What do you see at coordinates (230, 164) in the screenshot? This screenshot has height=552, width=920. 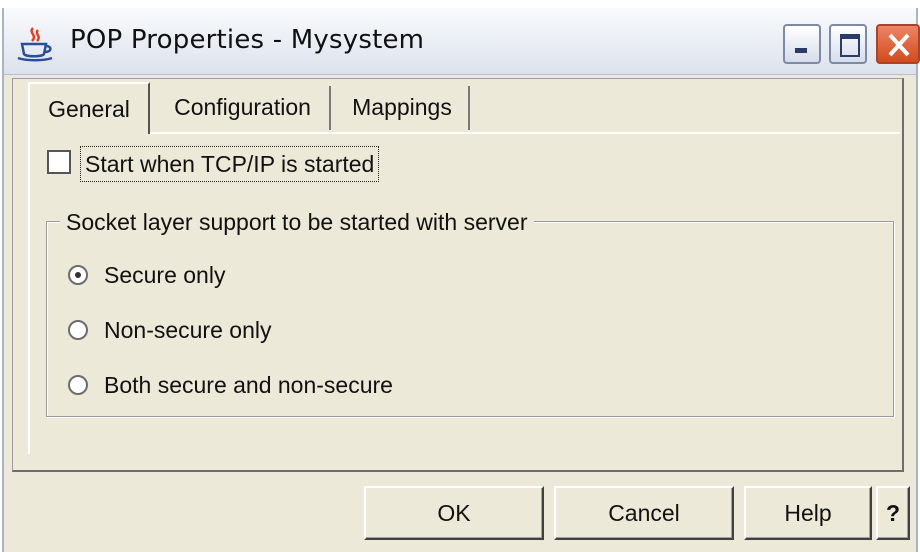 I see `start-with-tcpip-label: Start when TCP/IP is started` at bounding box center [230, 164].